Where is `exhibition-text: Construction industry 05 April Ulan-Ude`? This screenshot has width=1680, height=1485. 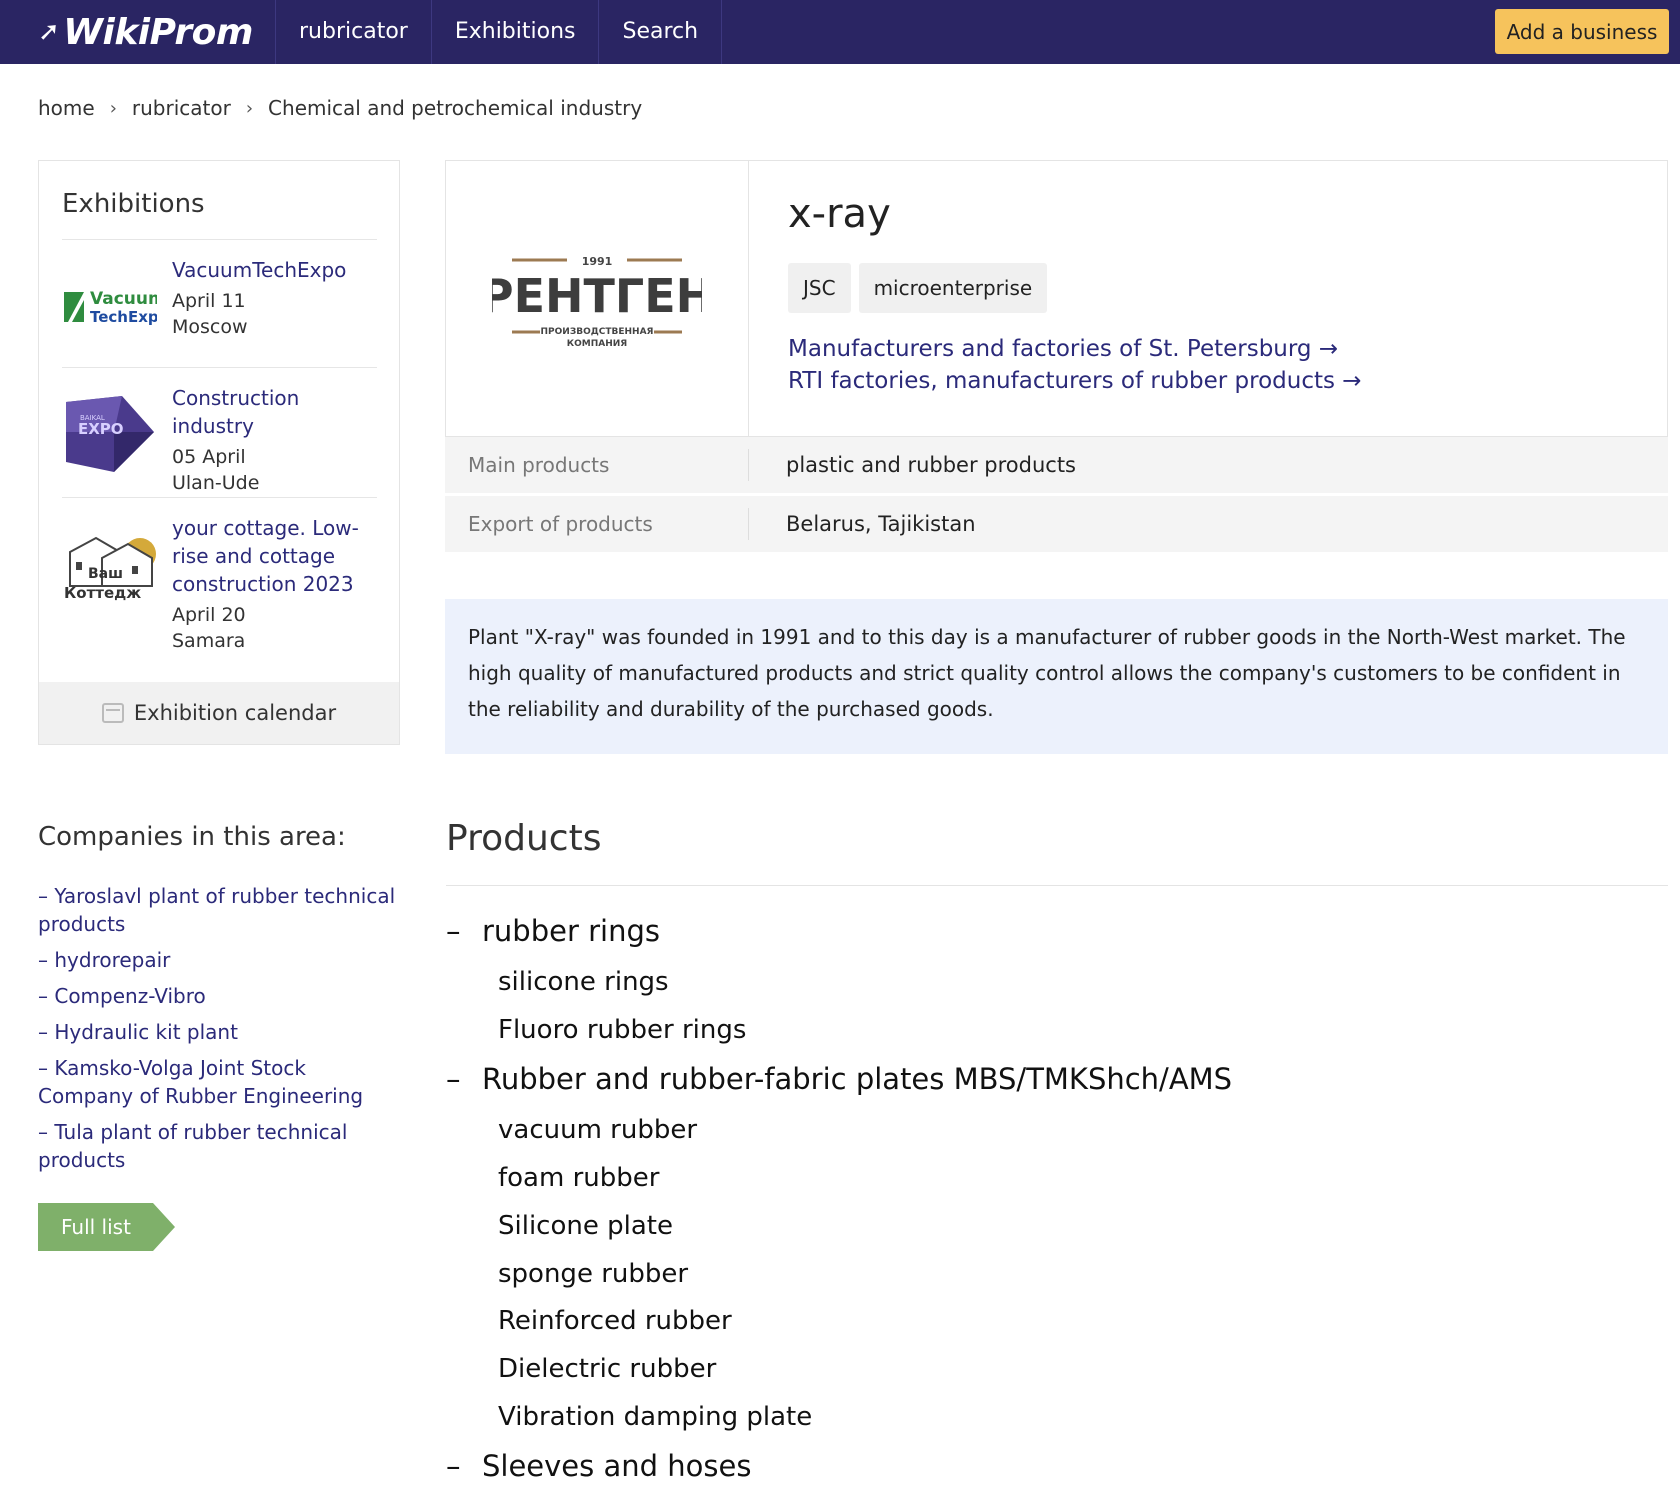 exhibition-text: Construction industry 05 April Ulan-Ude is located at coordinates (277, 440).